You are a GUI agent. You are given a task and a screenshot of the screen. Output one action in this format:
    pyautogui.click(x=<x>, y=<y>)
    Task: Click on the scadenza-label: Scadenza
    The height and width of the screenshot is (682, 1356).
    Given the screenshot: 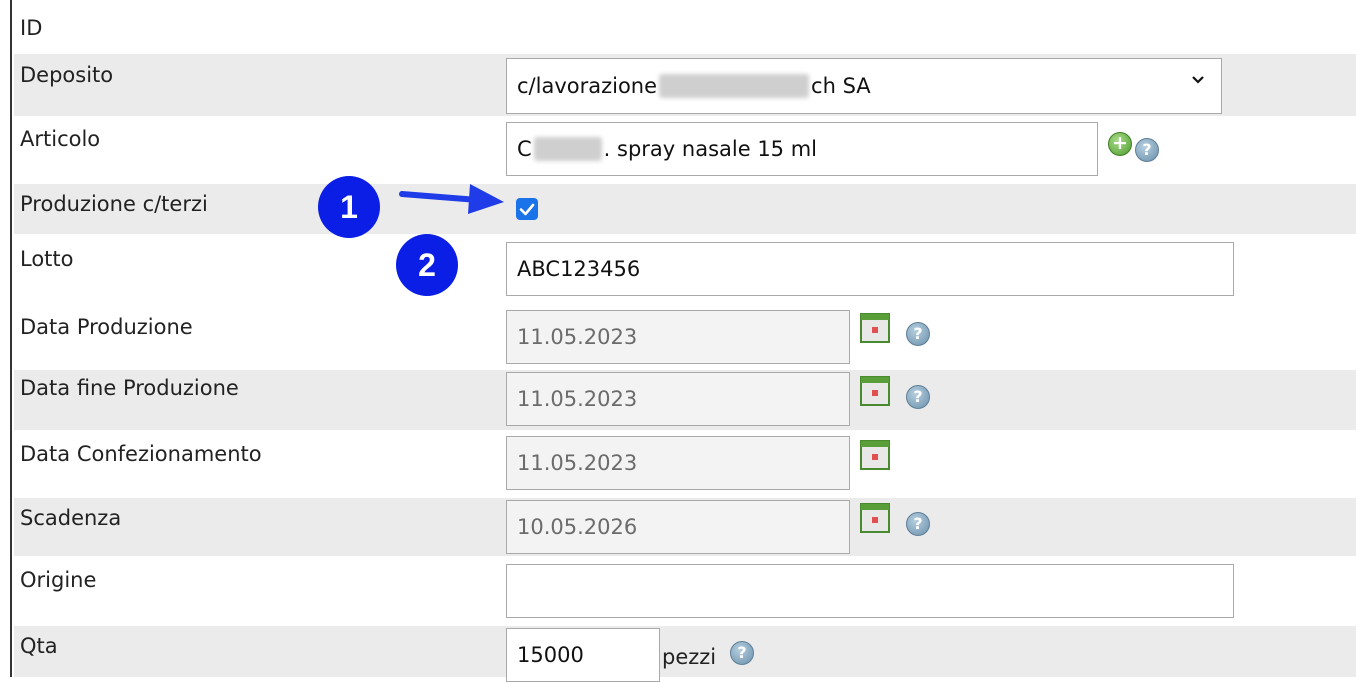 What is the action you would take?
    pyautogui.click(x=71, y=518)
    